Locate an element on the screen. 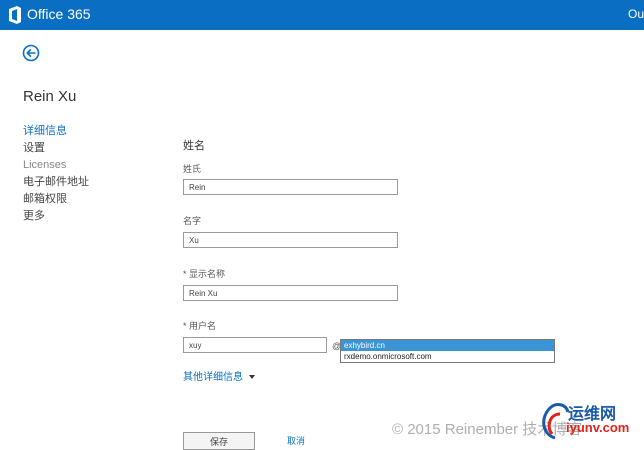 The height and width of the screenshot is (450, 644). more-details-label: 其他详细信息 is located at coordinates (213, 377).